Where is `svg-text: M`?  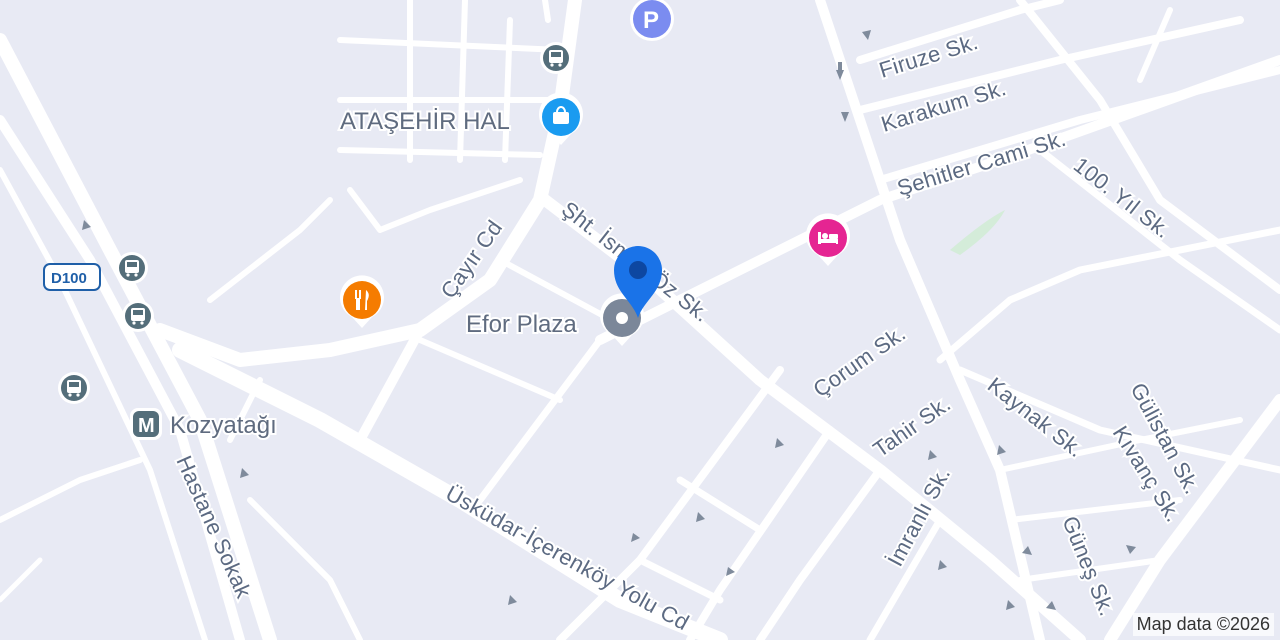 svg-text: M is located at coordinates (146, 426).